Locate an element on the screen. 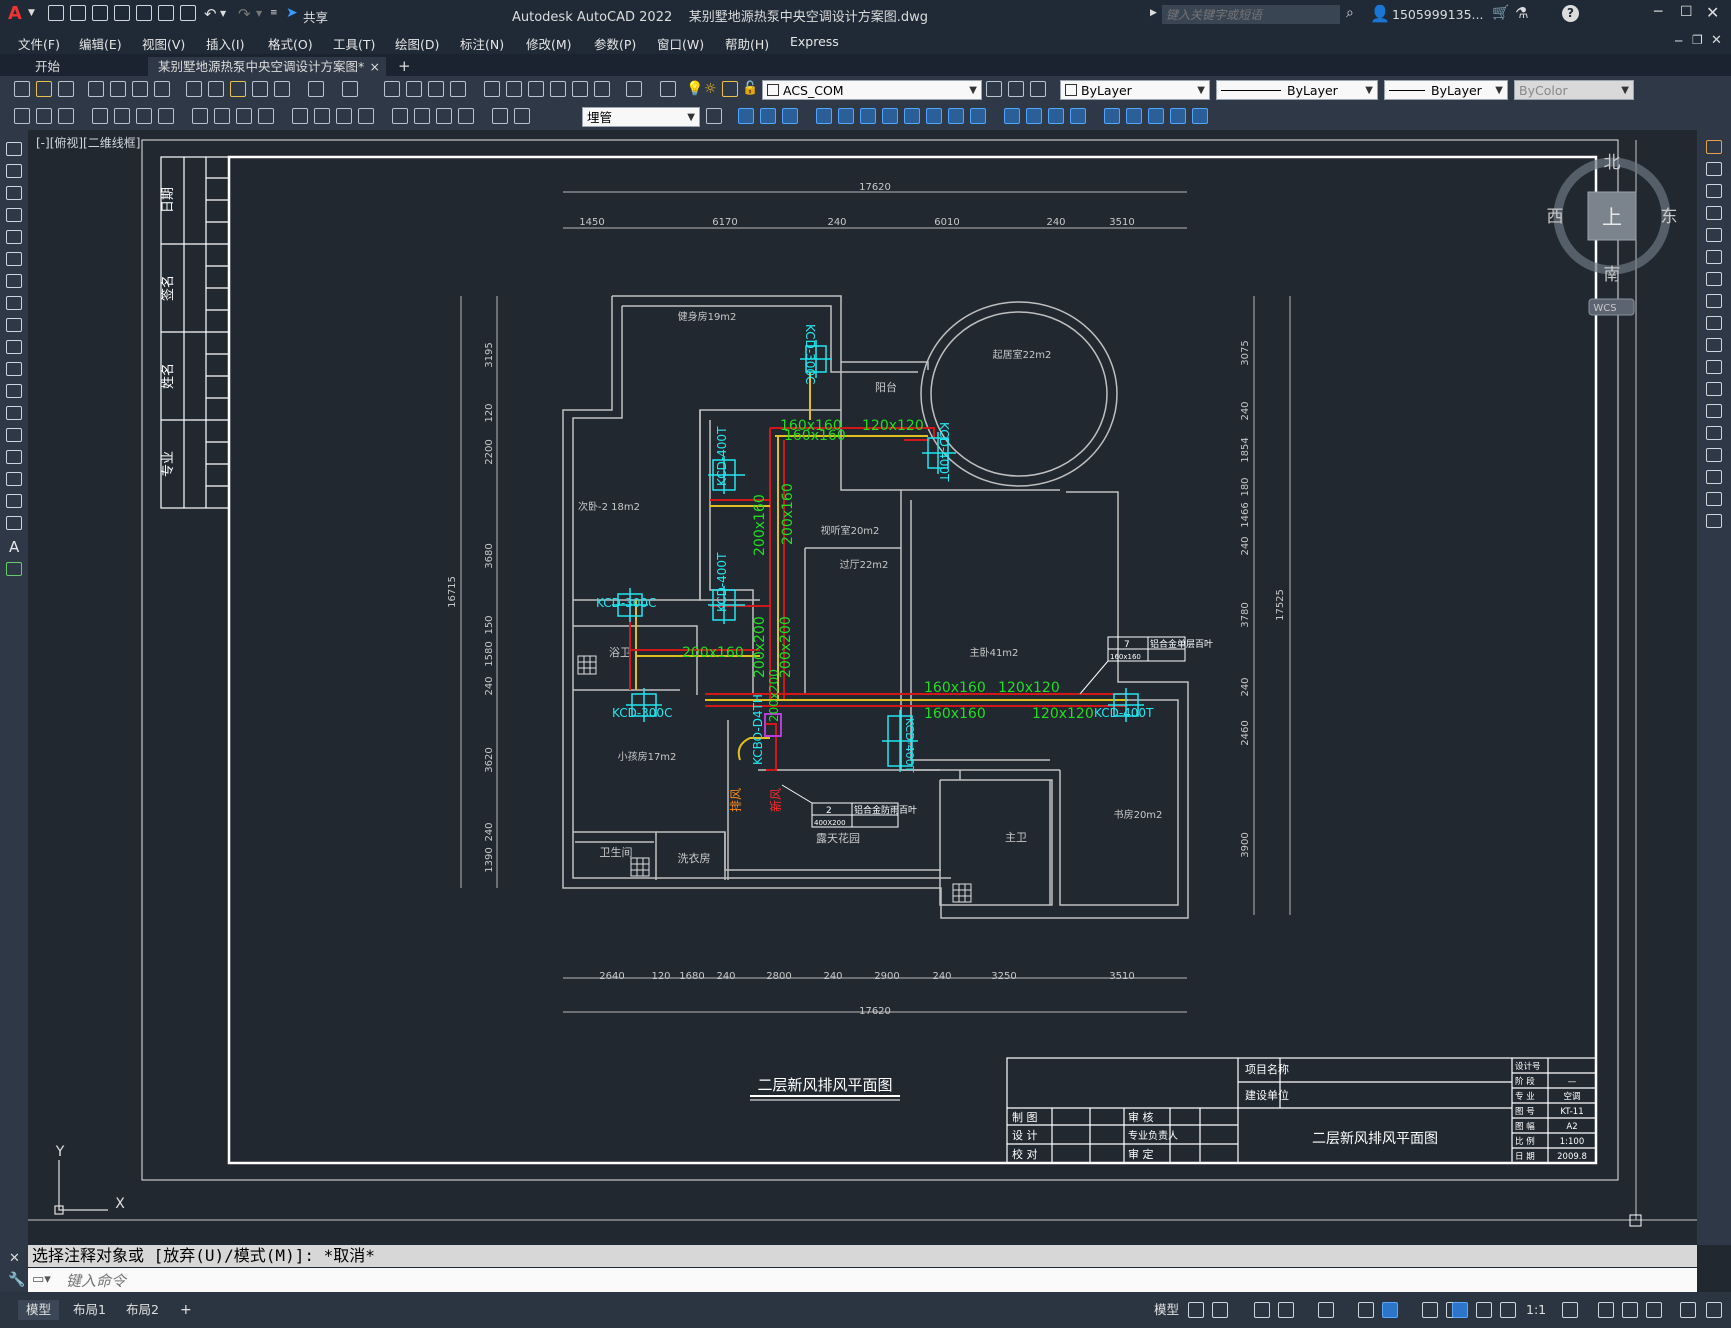 Image resolution: width=1731 pixels, height=1328 pixels. menu-insert: 插入(I) is located at coordinates (225, 43).